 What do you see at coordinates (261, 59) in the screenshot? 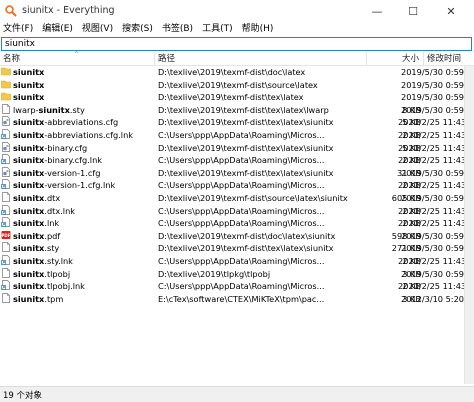
I see `column-header-path: 路径` at bounding box center [261, 59].